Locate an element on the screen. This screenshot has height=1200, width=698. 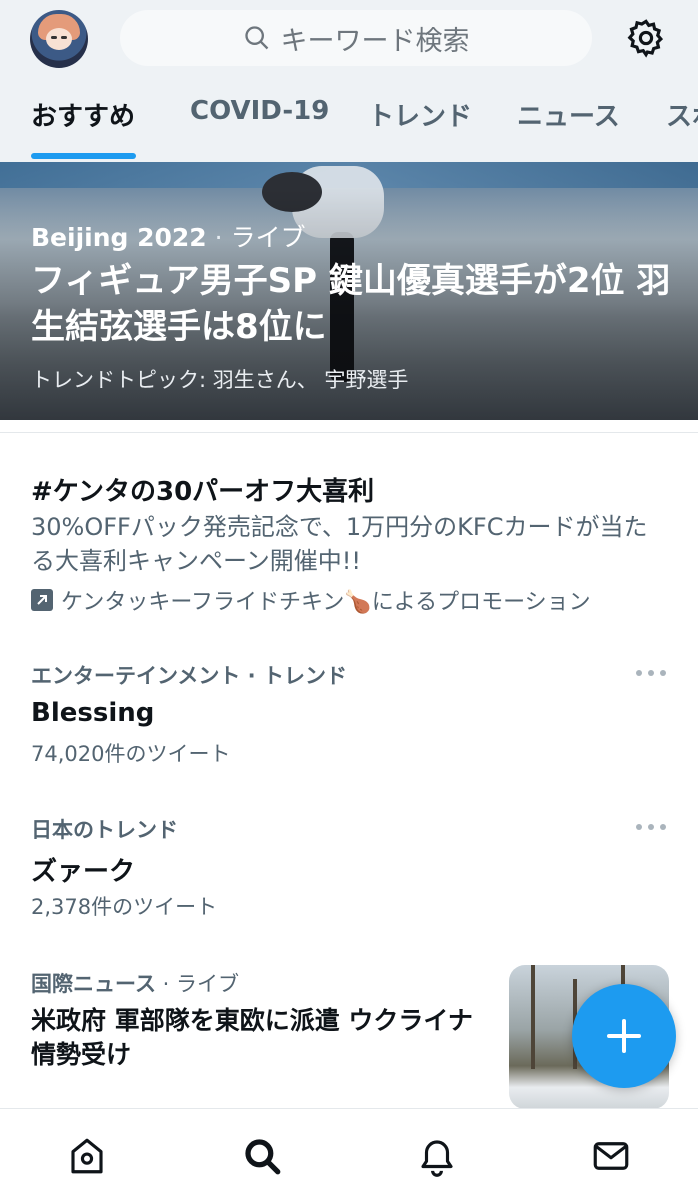
notifications-icon is located at coordinates (437, 1156).